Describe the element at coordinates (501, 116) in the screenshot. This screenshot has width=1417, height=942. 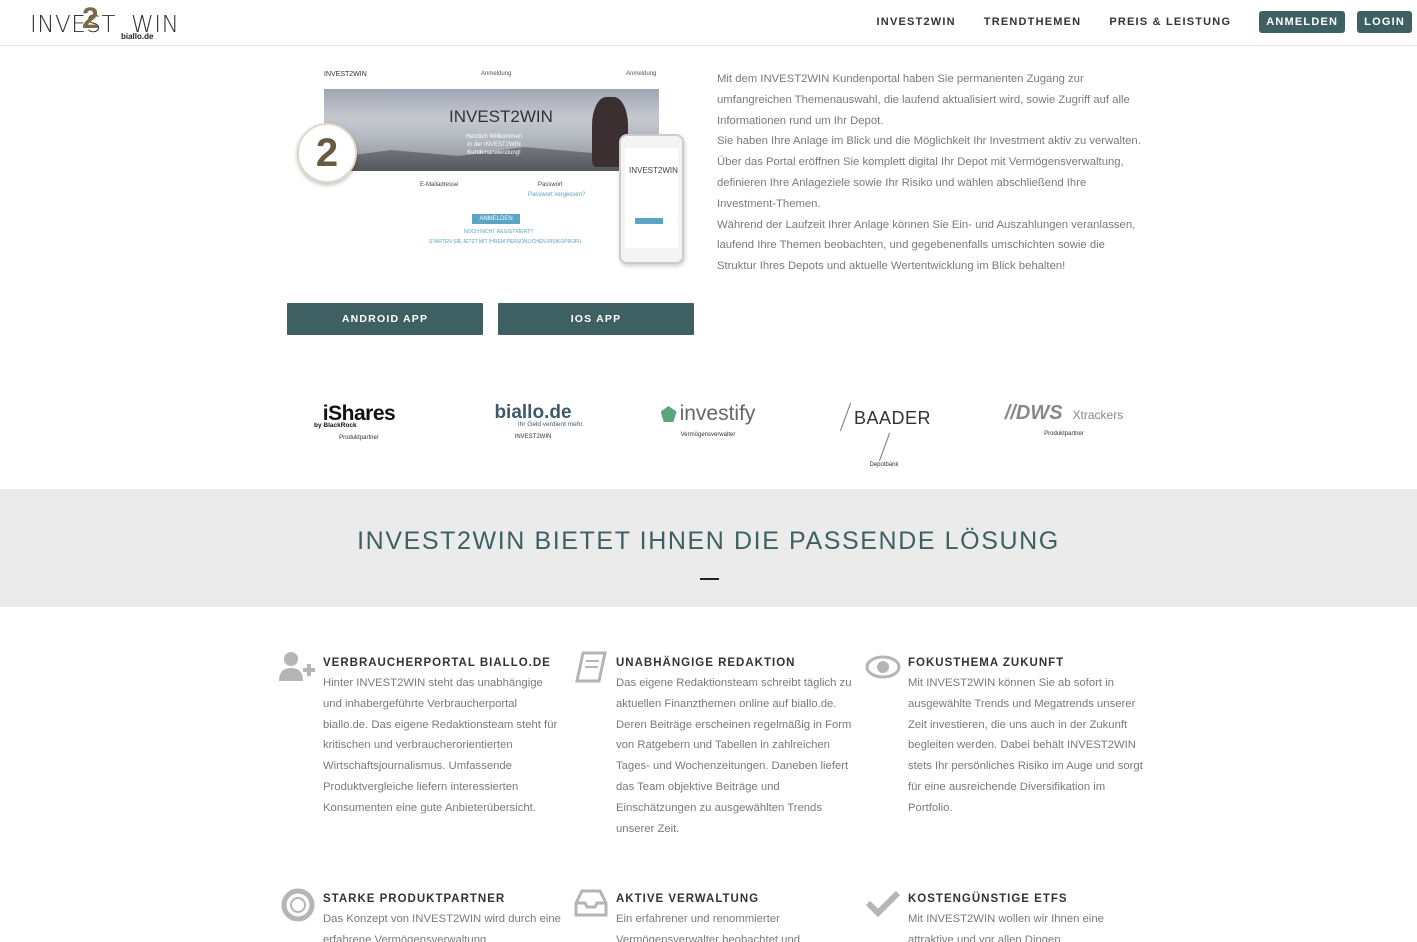
I see `preview-hero-title: INVEST2WIN` at that location.